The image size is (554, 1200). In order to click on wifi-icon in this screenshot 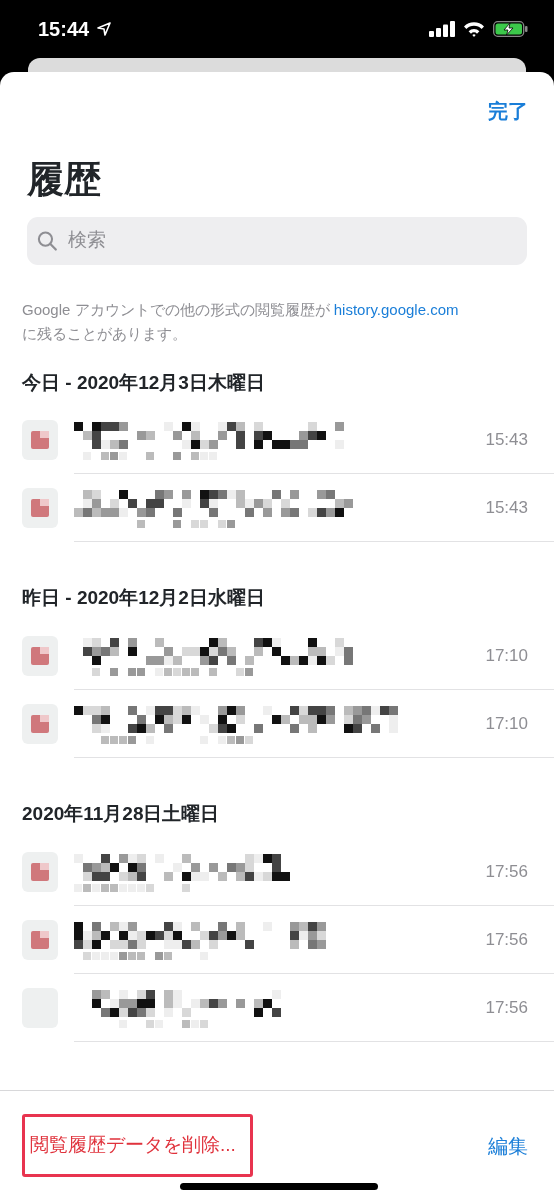, I will do `click(474, 29)`.